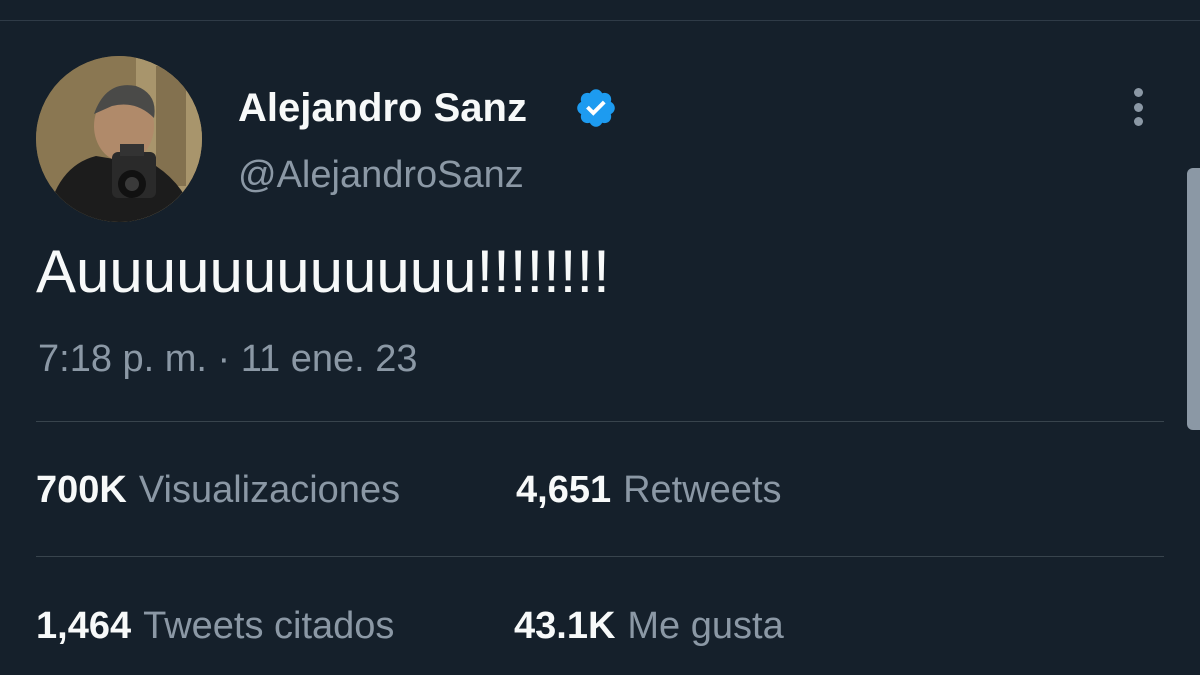  Describe the element at coordinates (1193, 299) in the screenshot. I see `scrollbar-thumb` at that location.